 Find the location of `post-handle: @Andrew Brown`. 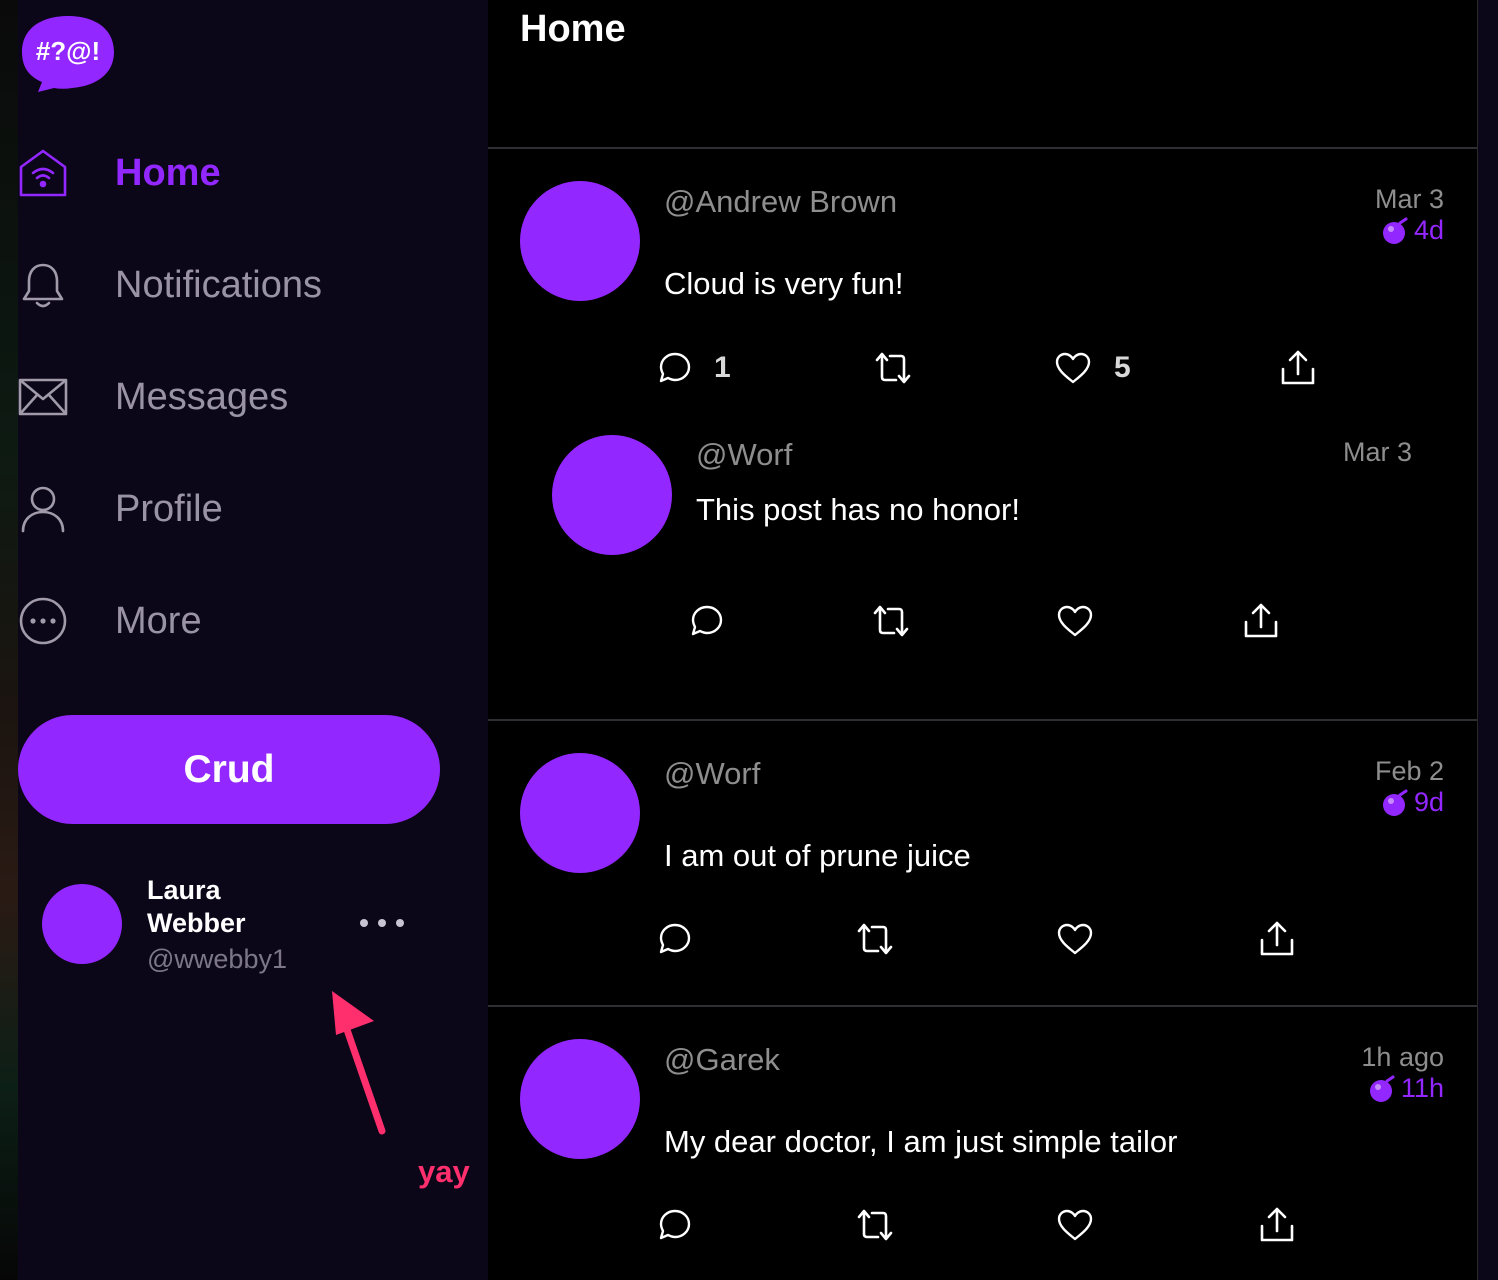

post-handle: @Andrew Brown is located at coordinates (780, 202).